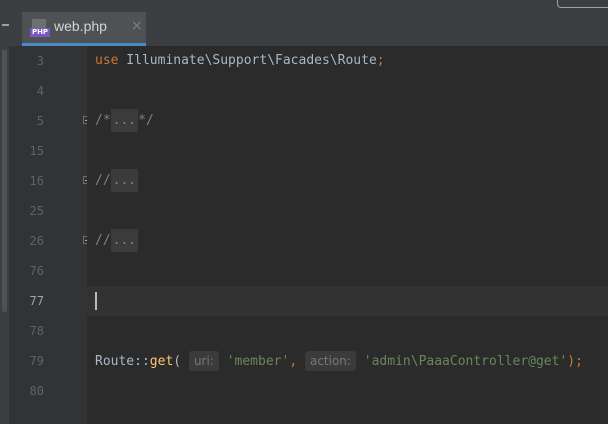 This screenshot has width=608, height=424. Describe the element at coordinates (48, 91) in the screenshot. I see `gutter-line: 4` at that location.